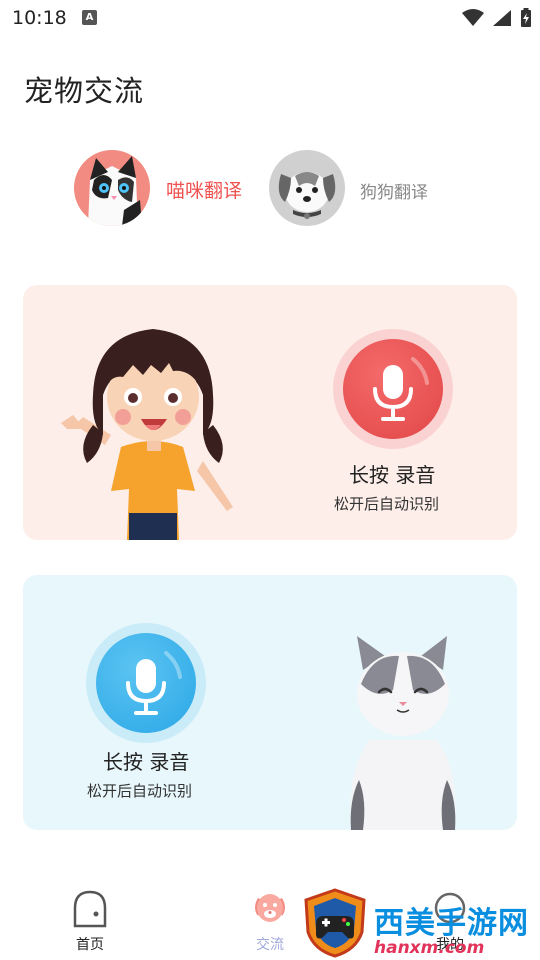 The image size is (540, 960). I want to click on status-bar: 10:18 A, so click(270, 19).